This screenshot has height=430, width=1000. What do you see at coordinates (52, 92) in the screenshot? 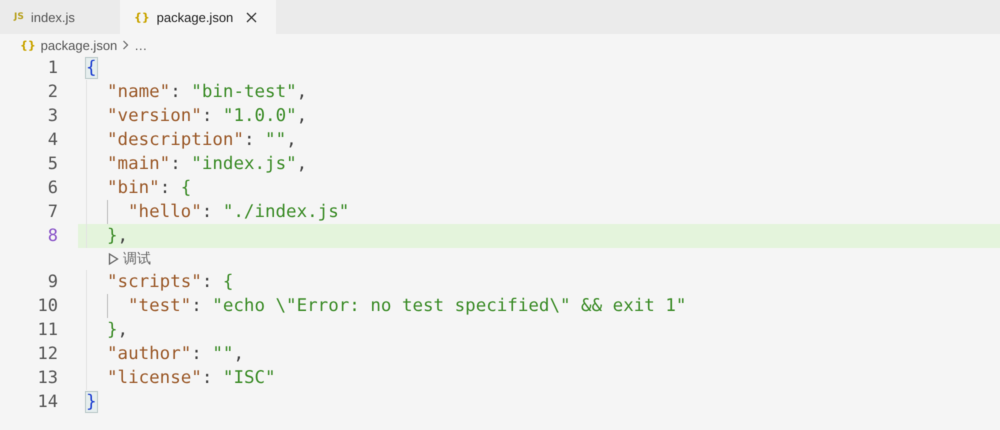
I see `line-number: 2` at bounding box center [52, 92].